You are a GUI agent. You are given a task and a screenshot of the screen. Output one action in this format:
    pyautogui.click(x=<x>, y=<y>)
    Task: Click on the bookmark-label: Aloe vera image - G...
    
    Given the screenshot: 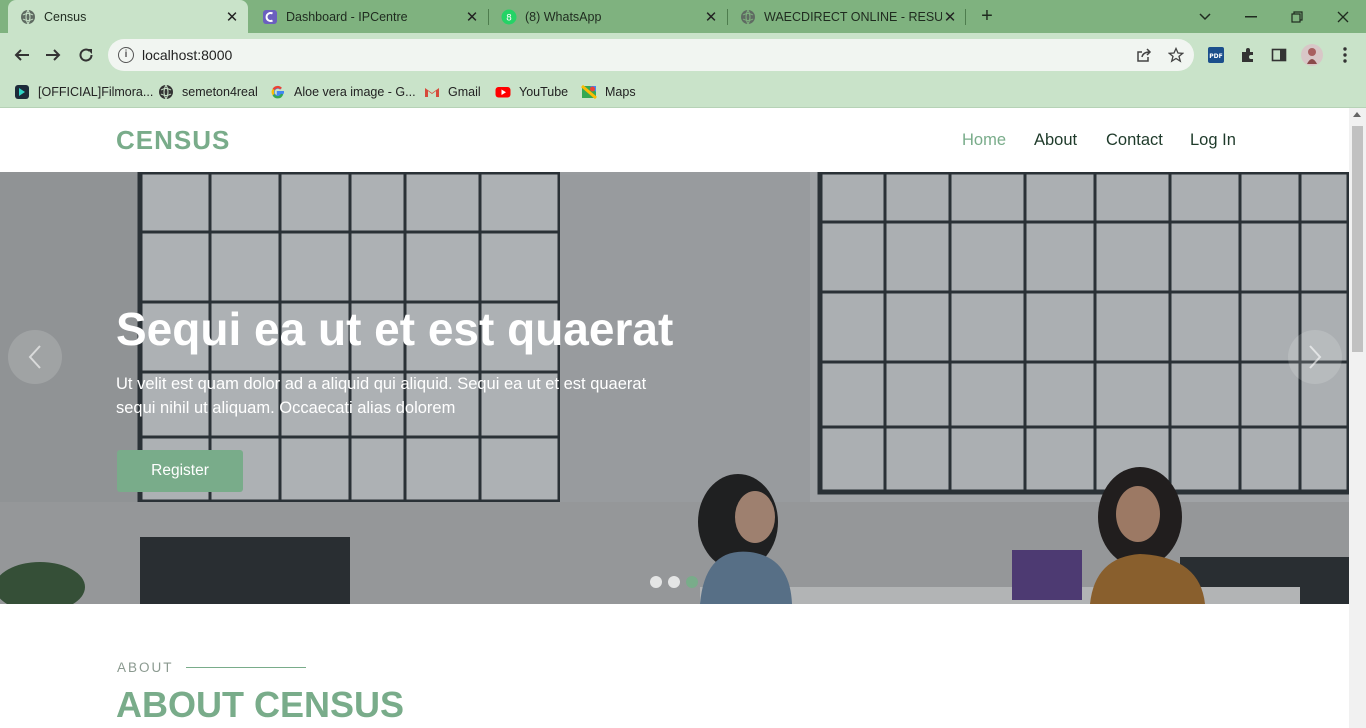 What is the action you would take?
    pyautogui.click(x=355, y=92)
    